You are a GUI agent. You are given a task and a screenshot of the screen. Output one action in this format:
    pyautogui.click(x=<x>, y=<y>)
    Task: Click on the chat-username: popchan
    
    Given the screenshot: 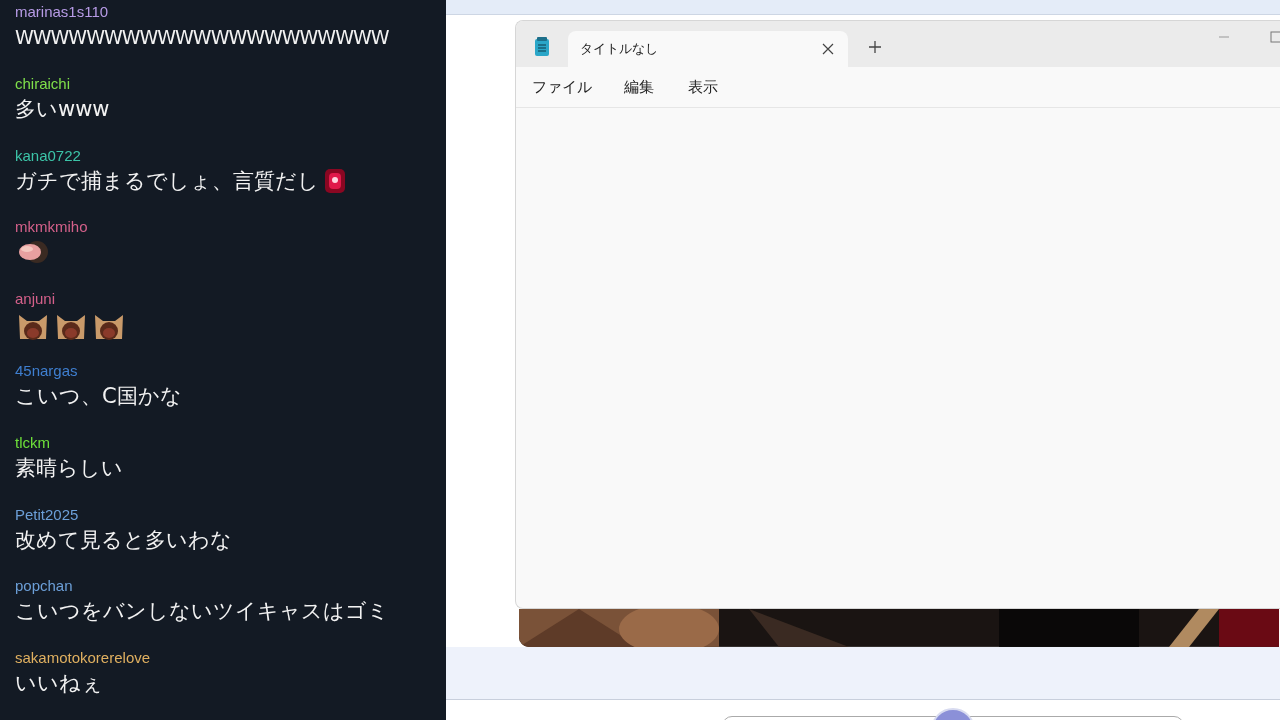 What is the action you would take?
    pyautogui.click(x=44, y=586)
    